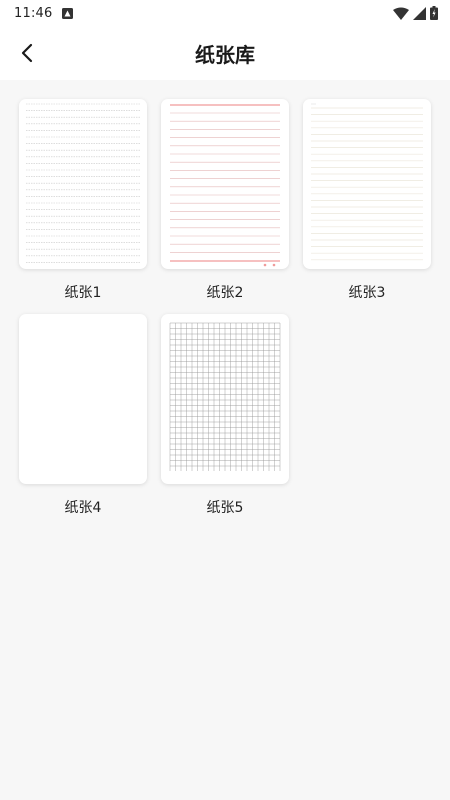  Describe the element at coordinates (225, 293) in the screenshot. I see `paper-label: 纸张2` at that location.